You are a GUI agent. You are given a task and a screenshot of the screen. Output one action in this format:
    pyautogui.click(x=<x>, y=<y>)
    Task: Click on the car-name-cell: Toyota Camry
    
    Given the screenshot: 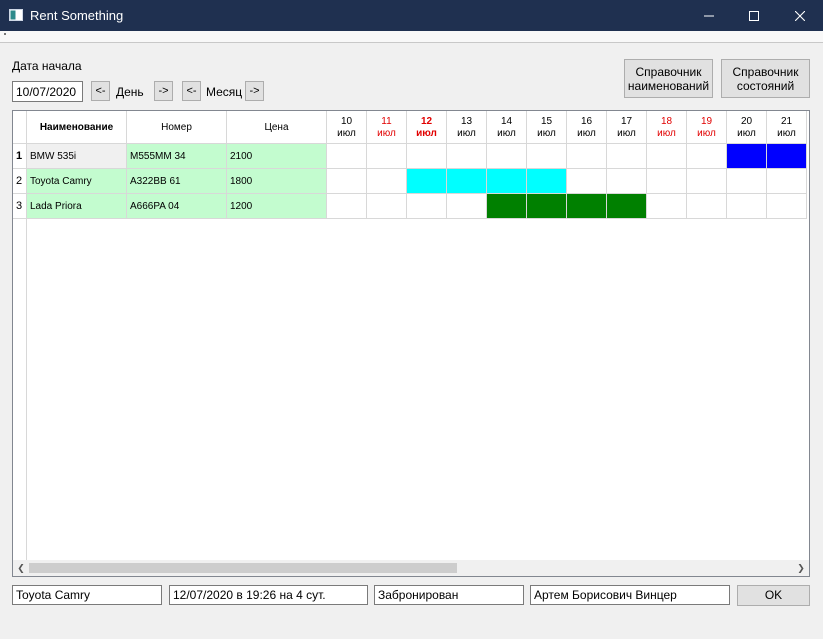 What is the action you would take?
    pyautogui.click(x=77, y=181)
    